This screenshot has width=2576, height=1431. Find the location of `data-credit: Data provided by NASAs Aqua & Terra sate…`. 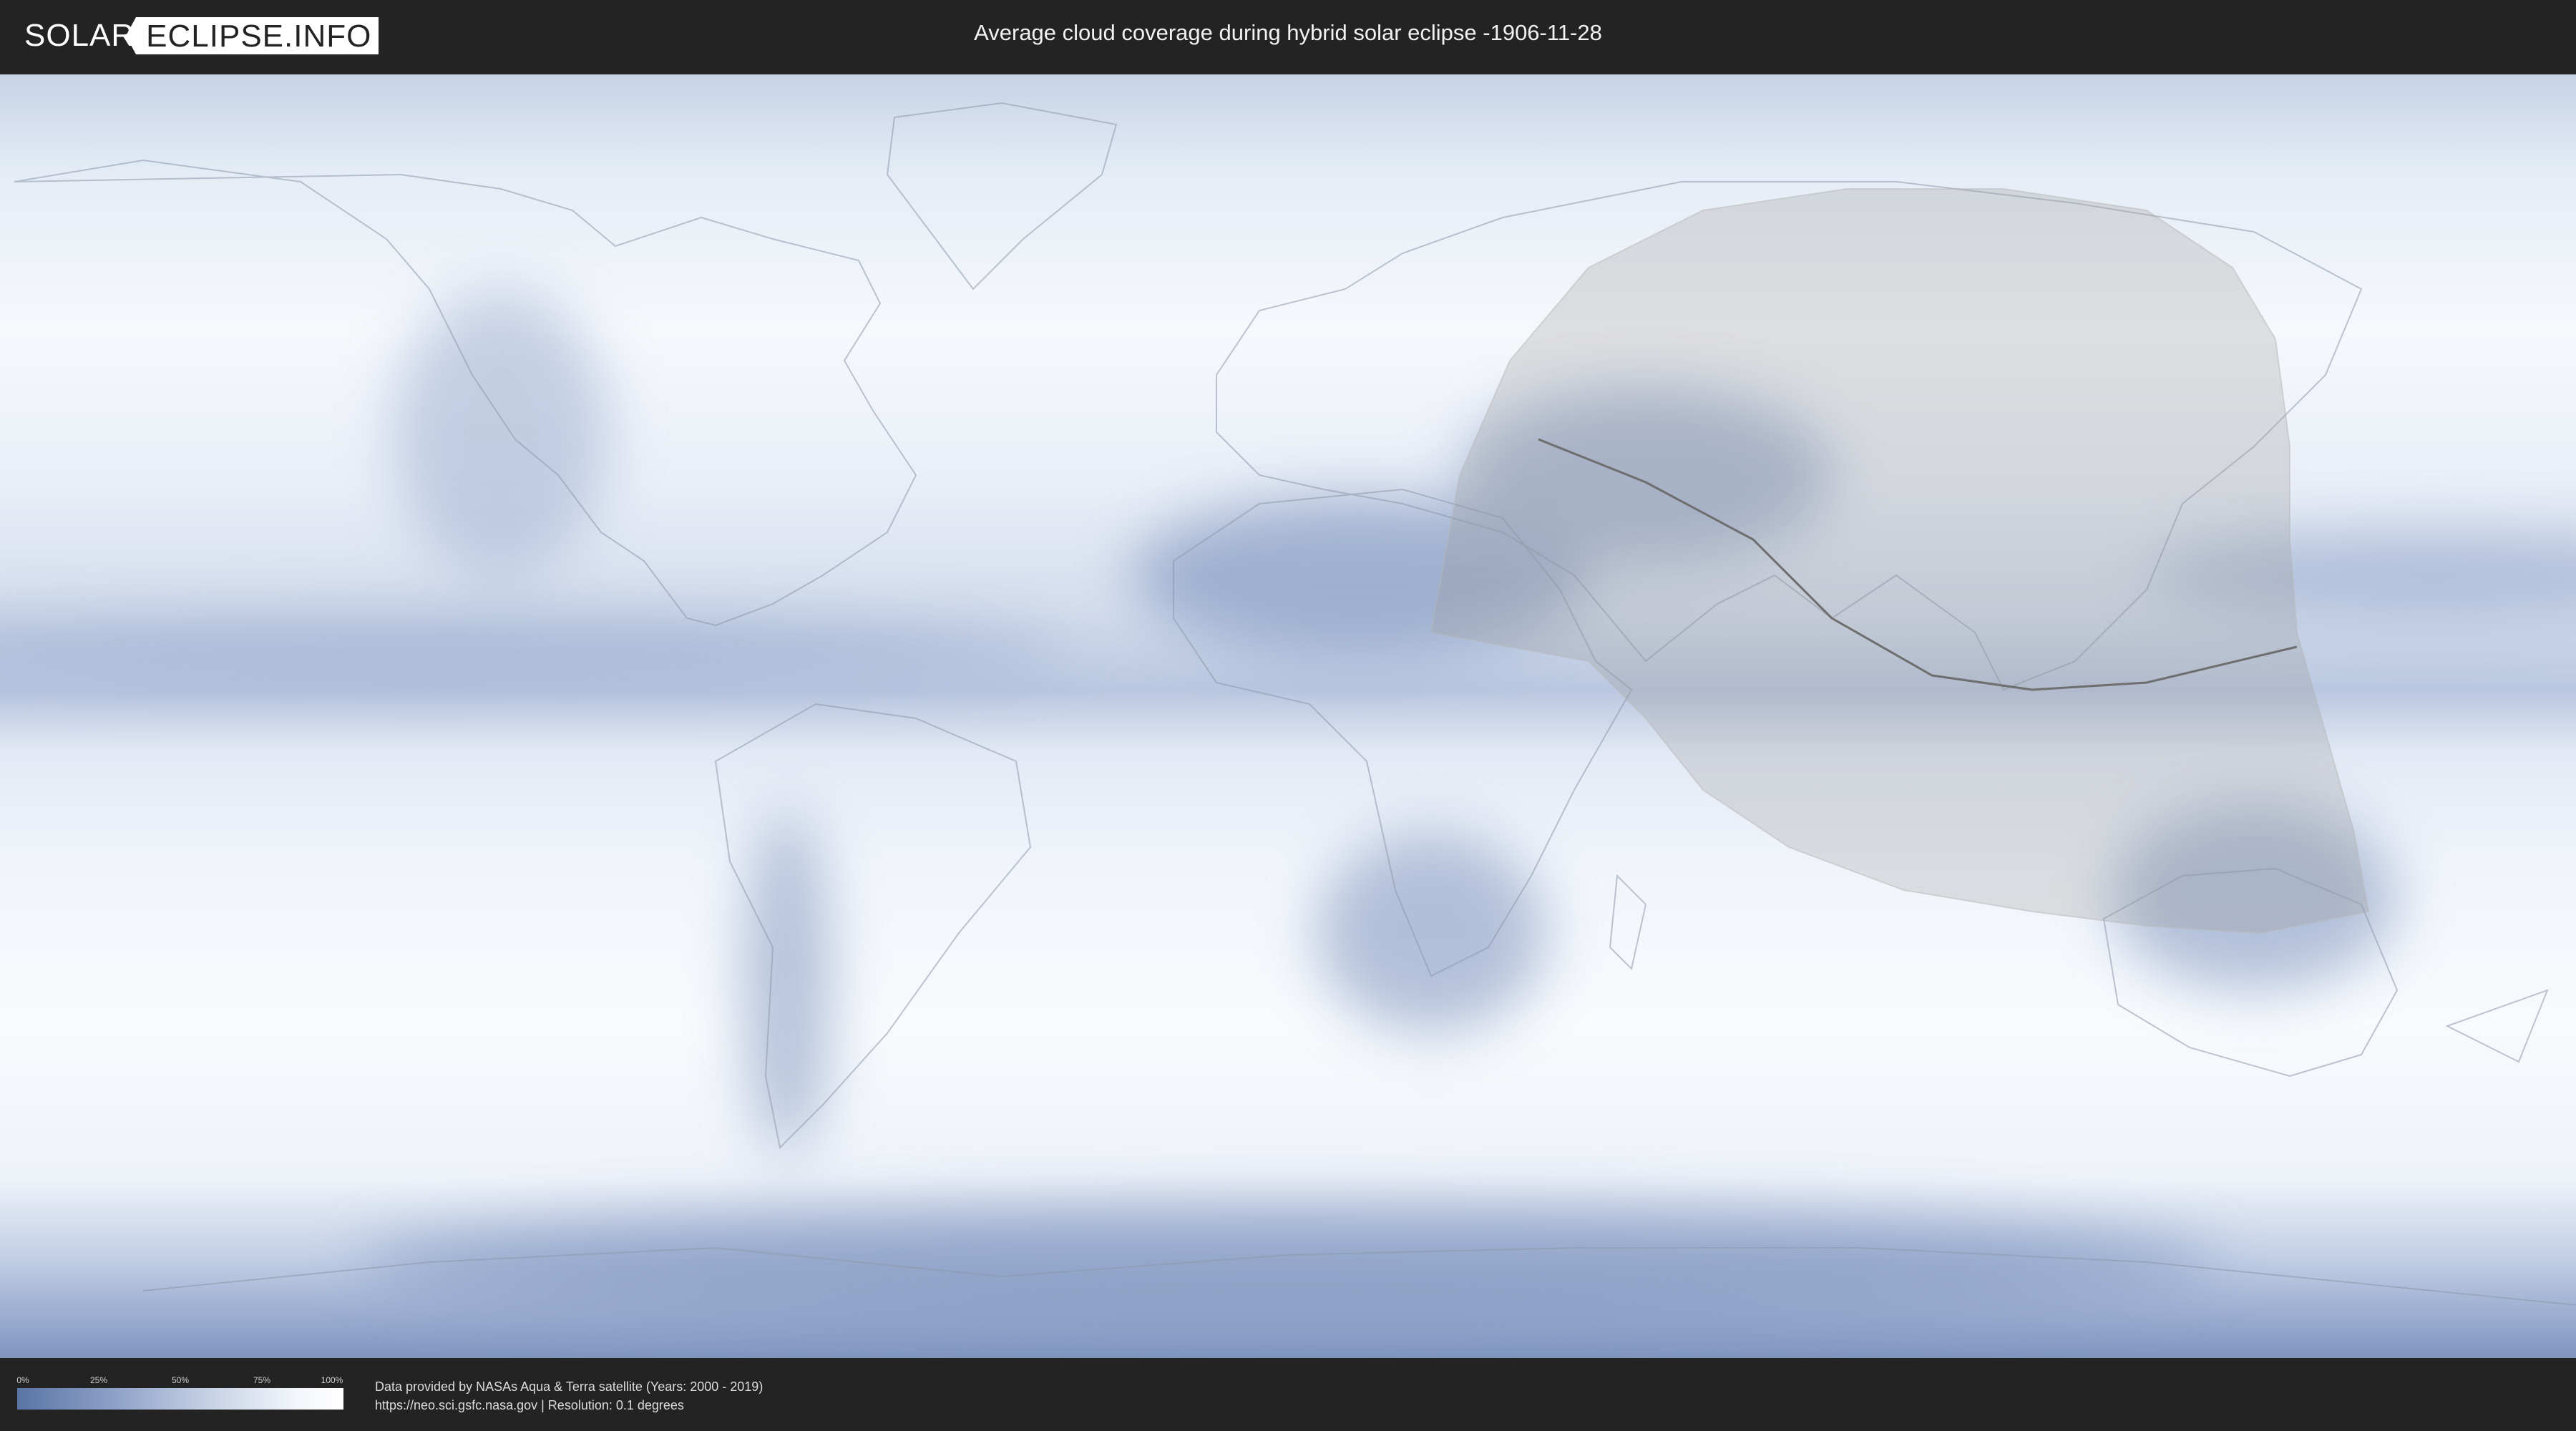

data-credit: Data provided by NASAs Aqua & Terra sate… is located at coordinates (569, 1396).